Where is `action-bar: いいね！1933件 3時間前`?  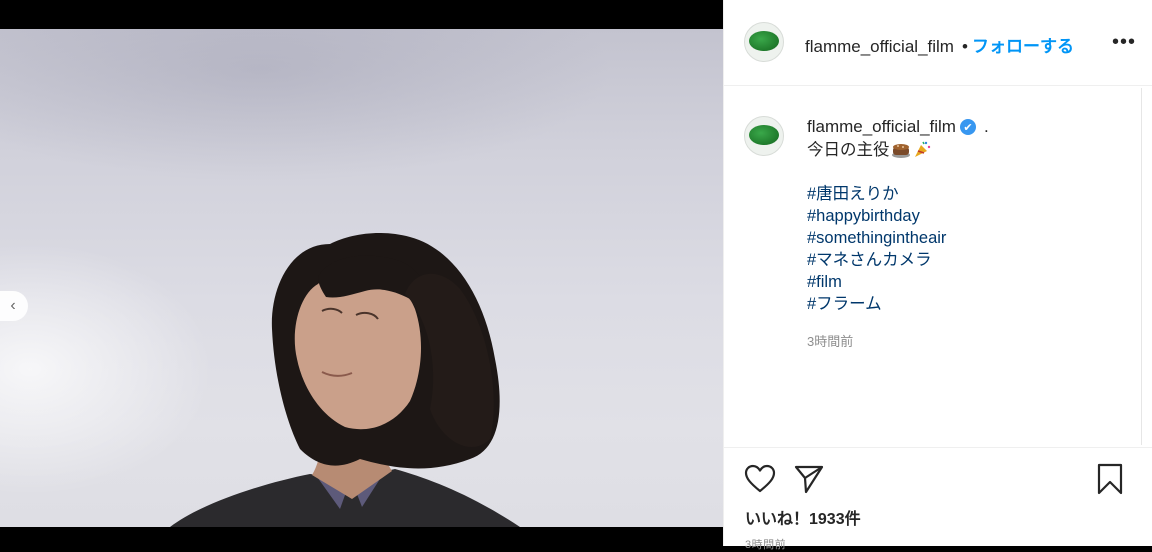
action-bar: いいね！1933件 3時間前 is located at coordinates (938, 499).